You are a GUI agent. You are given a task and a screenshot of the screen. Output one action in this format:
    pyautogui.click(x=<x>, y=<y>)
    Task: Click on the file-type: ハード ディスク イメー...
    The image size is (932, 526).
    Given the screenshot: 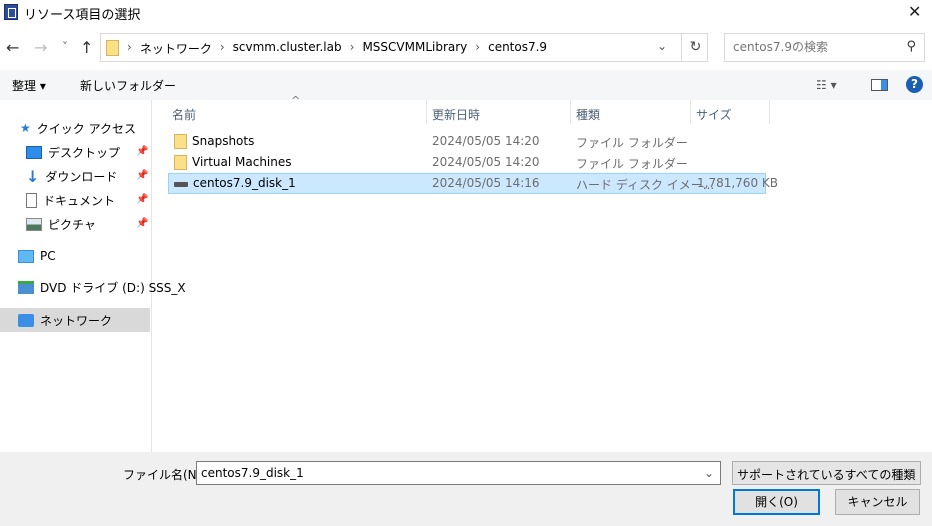 What is the action you would take?
    pyautogui.click(x=645, y=185)
    